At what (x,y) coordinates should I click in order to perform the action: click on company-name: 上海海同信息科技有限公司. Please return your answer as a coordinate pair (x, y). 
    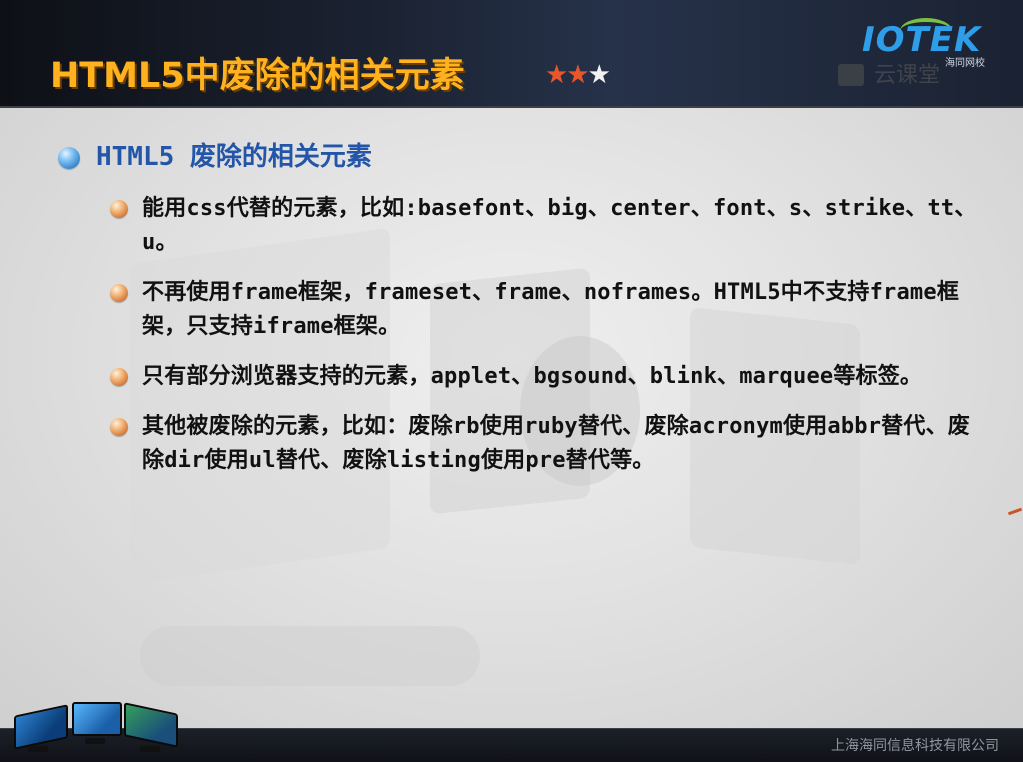
    Looking at the image, I should click on (915, 746).